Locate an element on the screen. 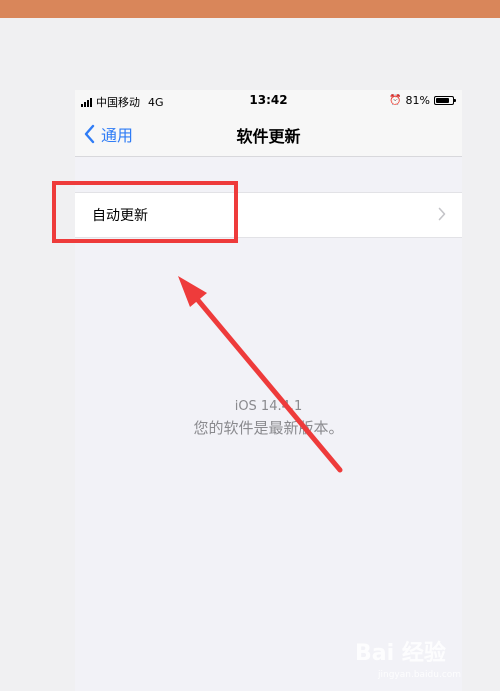 The image size is (500, 691). watermark-brand: Bai 经验 is located at coordinates (400, 653).